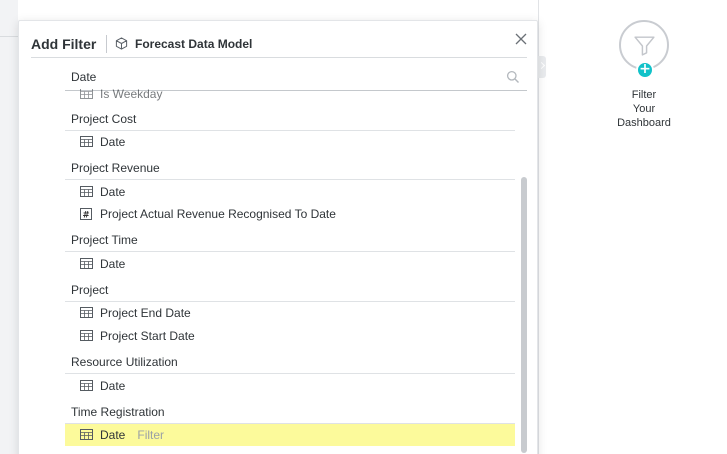 This screenshot has width=727, height=454. I want to click on filter-dashboard-widget: + Filter Your Dashboard, so click(644, 75).